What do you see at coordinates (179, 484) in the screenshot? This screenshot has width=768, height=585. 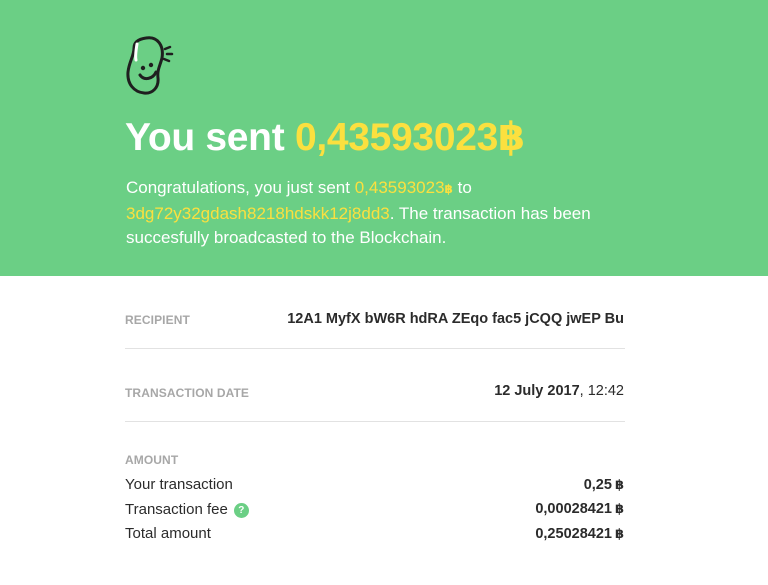 I see `your-transaction-label: Your transaction` at bounding box center [179, 484].